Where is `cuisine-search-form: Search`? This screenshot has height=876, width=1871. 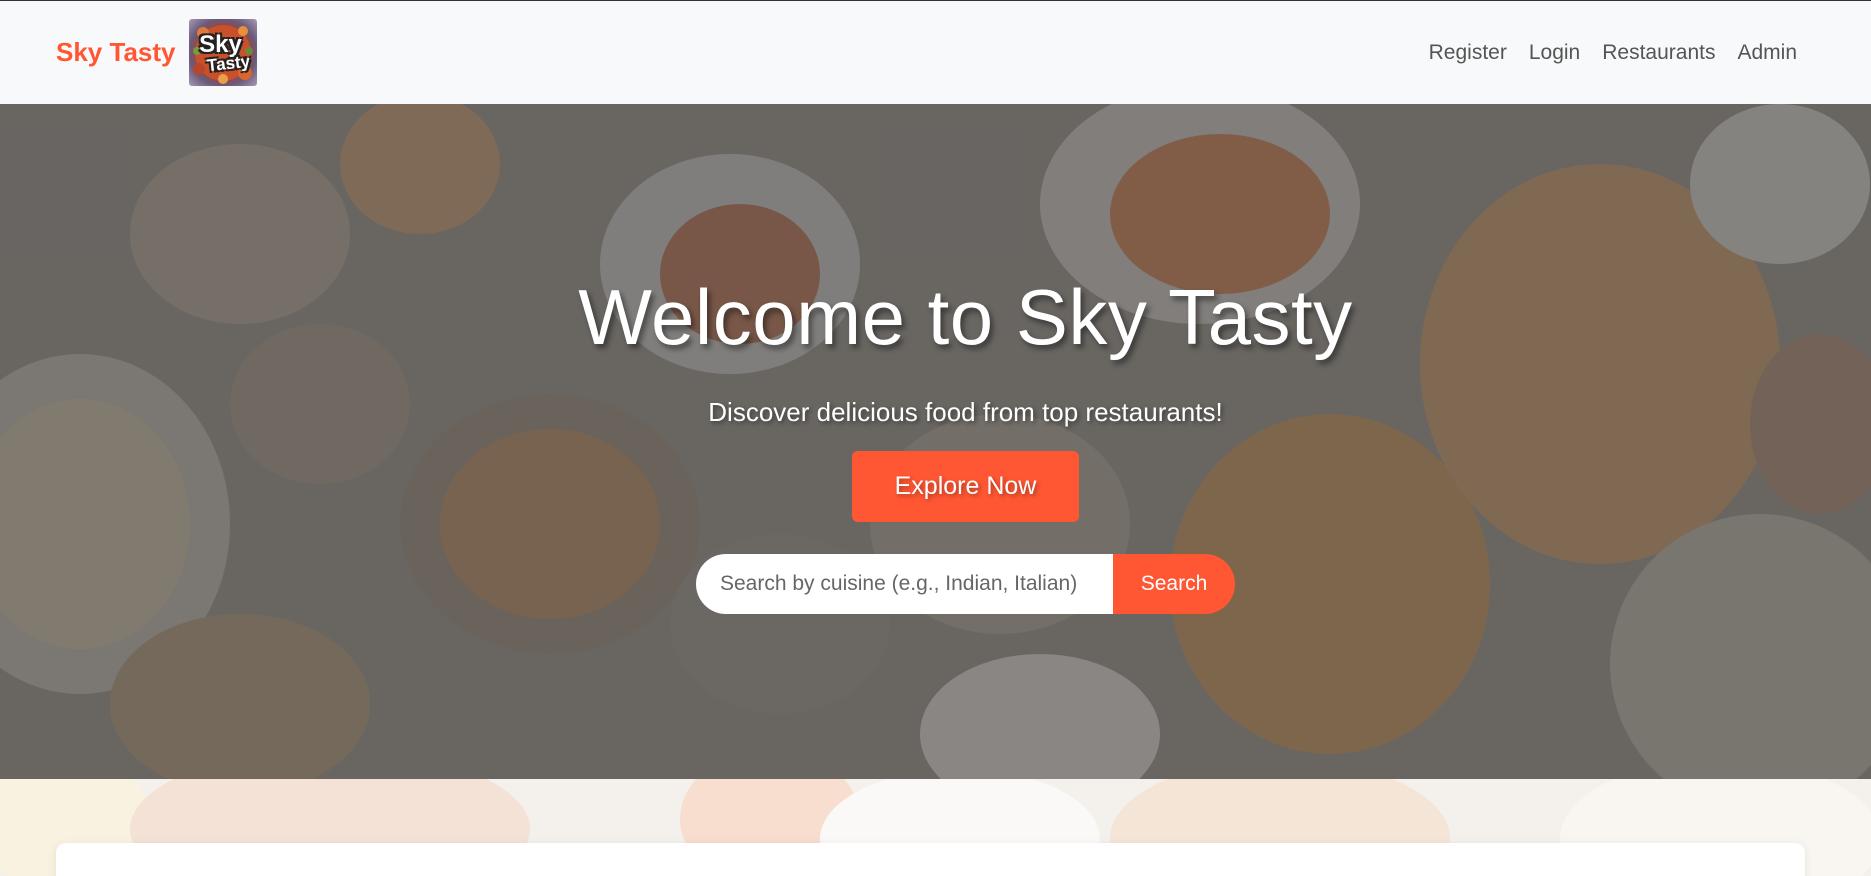
cuisine-search-form: Search is located at coordinates (965, 584).